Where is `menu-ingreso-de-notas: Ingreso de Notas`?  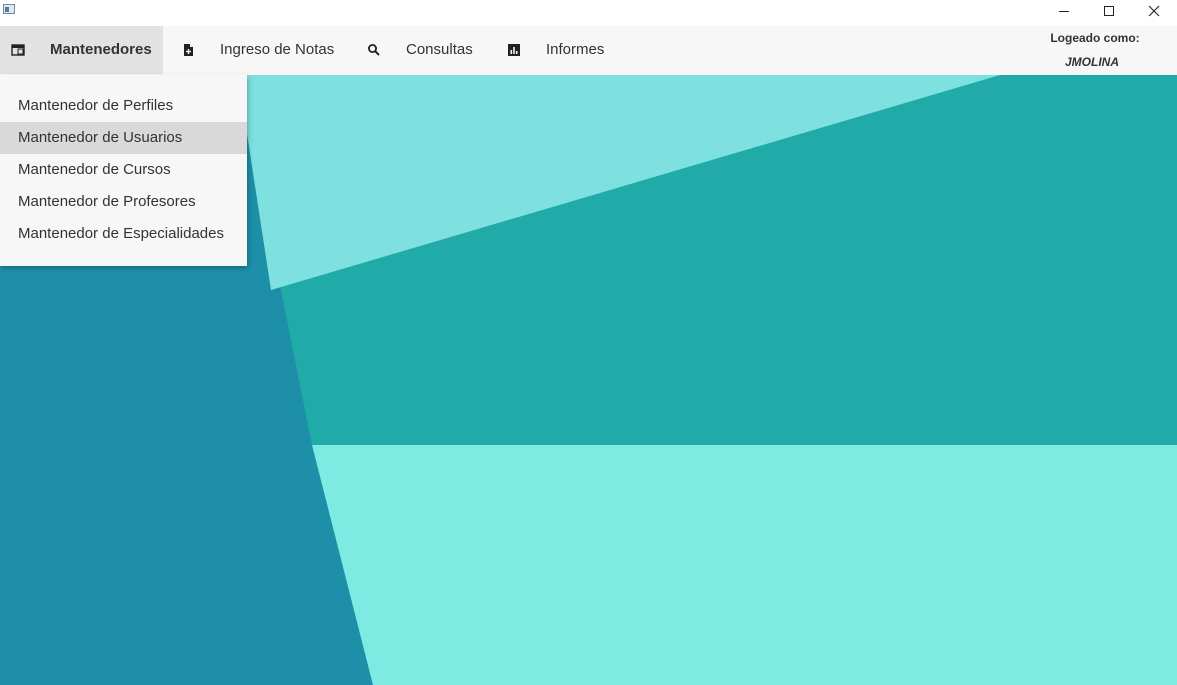
menu-ingreso-de-notas: Ingreso de Notas is located at coordinates (259, 50).